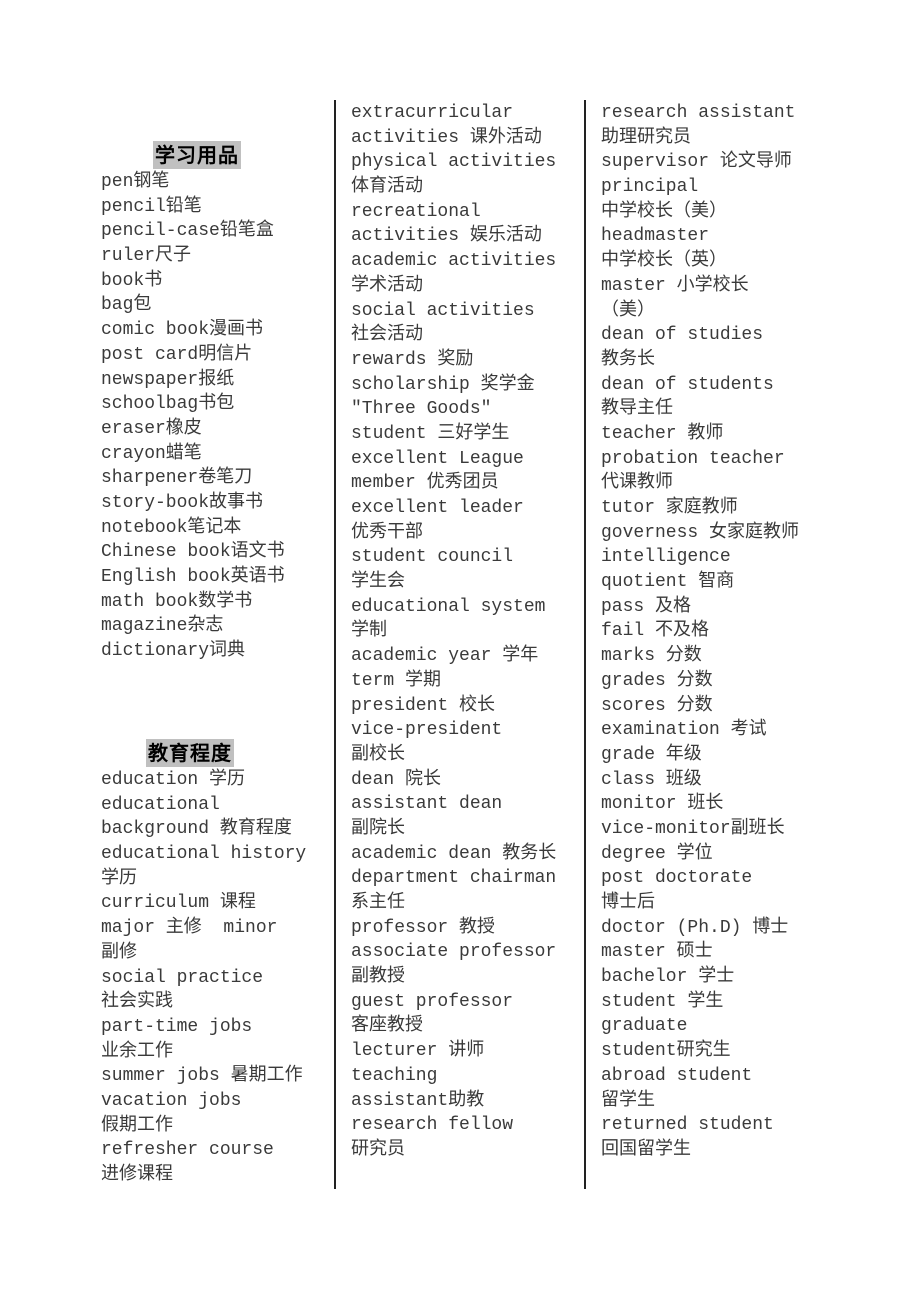  I want to click on vocabulary-entry: bag包, so click(126, 305).